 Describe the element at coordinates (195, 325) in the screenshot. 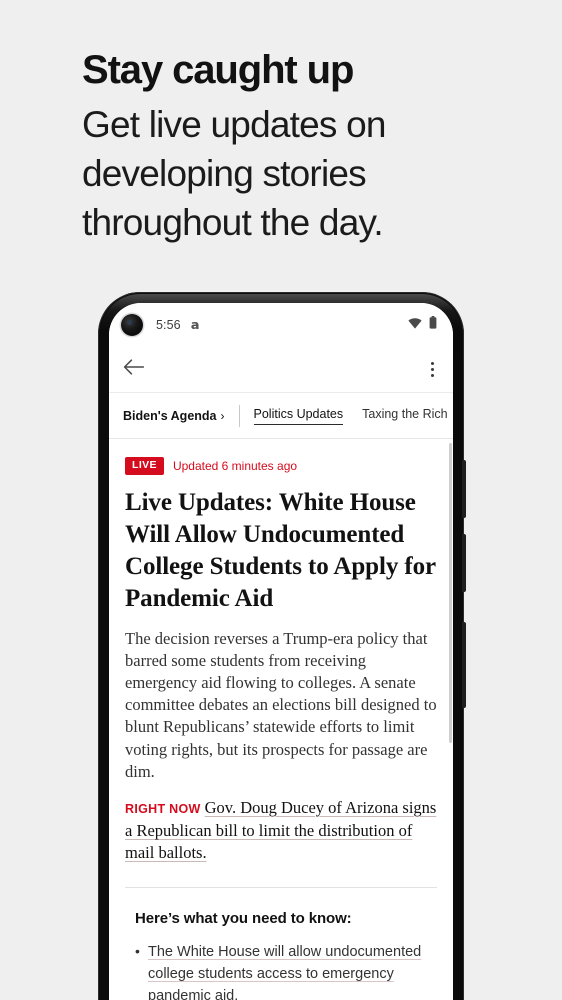

I see `nyt-t-logo-icon: 𝗮` at that location.